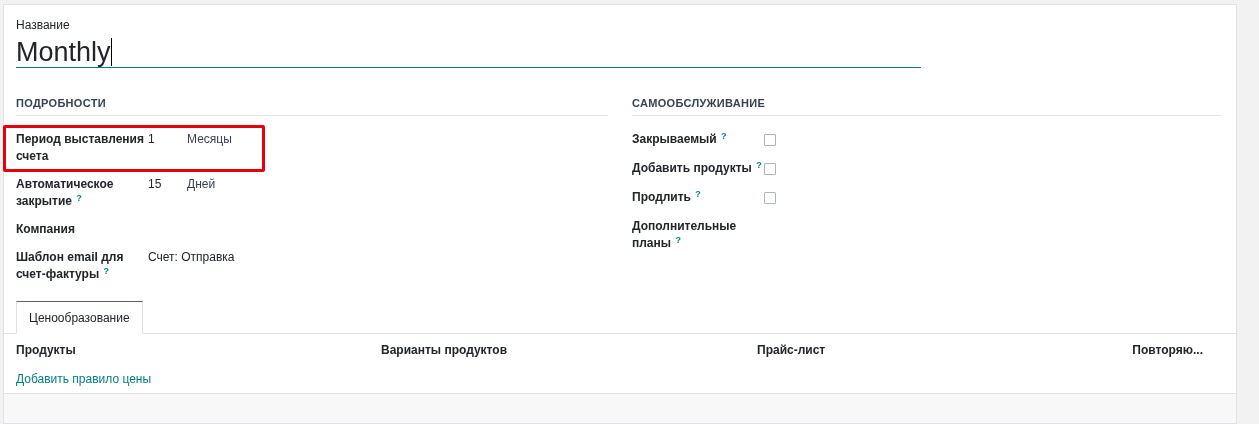 This screenshot has height=424, width=1259. Describe the element at coordinates (468, 50) in the screenshot. I see `name-input: Monthly` at that location.